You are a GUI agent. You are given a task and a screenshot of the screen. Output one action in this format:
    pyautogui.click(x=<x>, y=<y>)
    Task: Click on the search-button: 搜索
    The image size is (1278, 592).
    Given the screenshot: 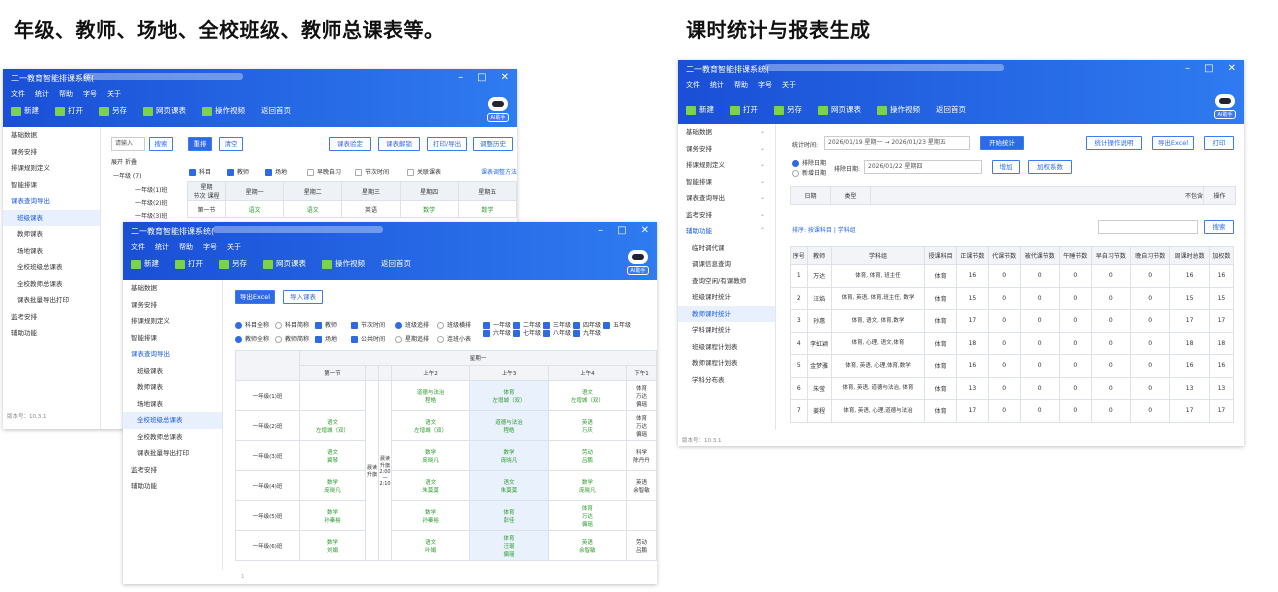 What is the action you would take?
    pyautogui.click(x=1219, y=227)
    